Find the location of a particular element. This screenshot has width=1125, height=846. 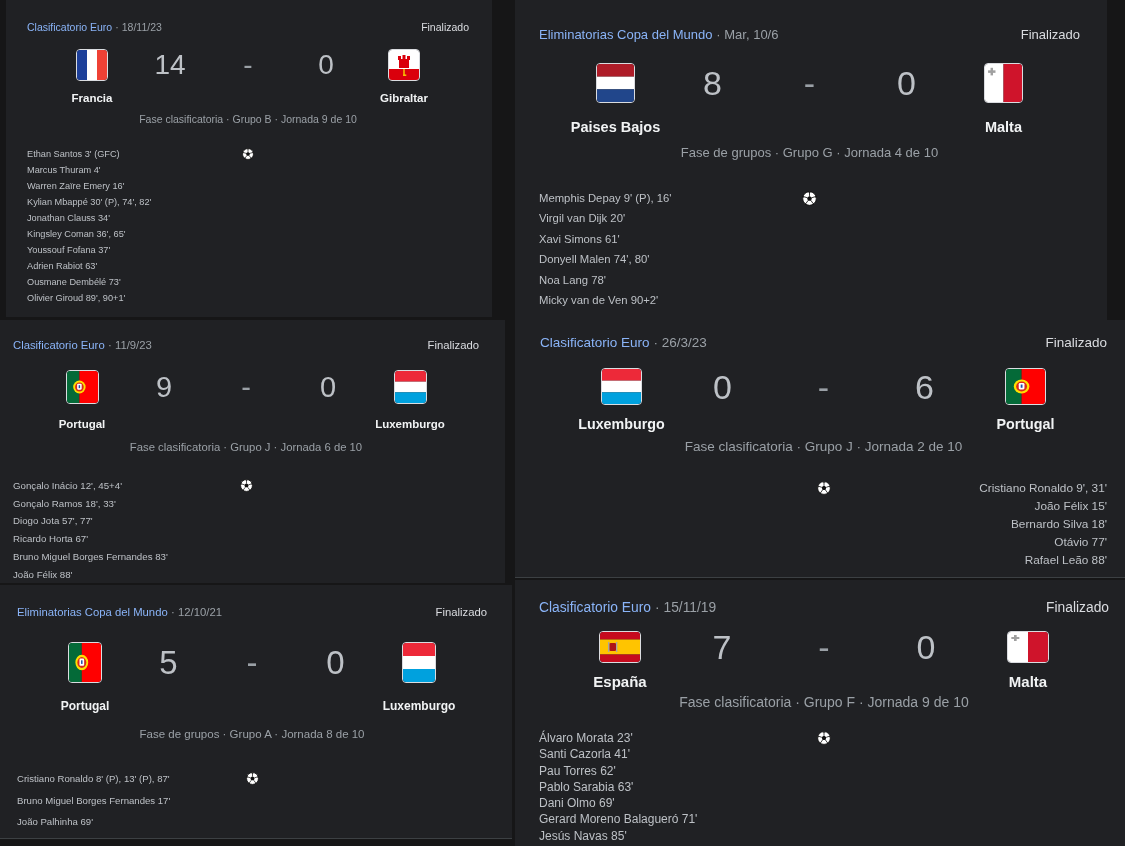

home-score: 7 is located at coordinates (722, 647).